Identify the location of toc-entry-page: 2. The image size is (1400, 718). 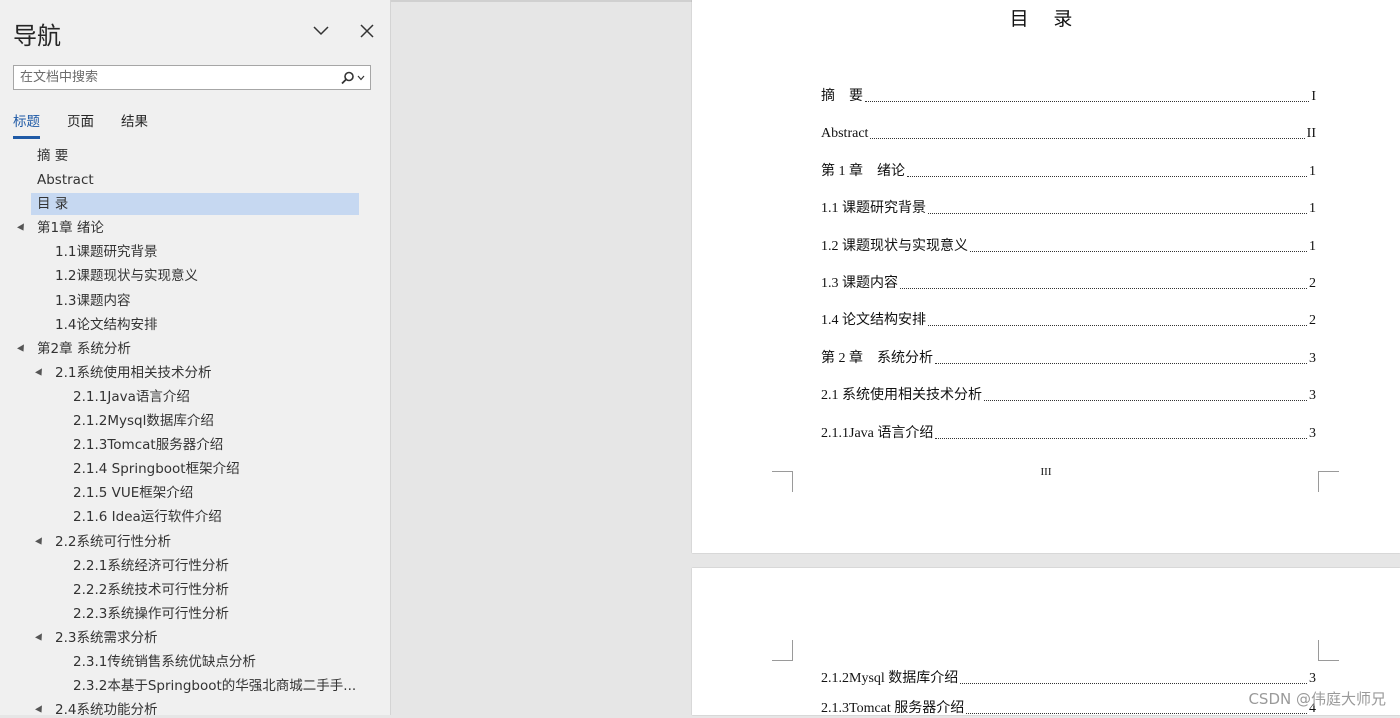
(1312, 283).